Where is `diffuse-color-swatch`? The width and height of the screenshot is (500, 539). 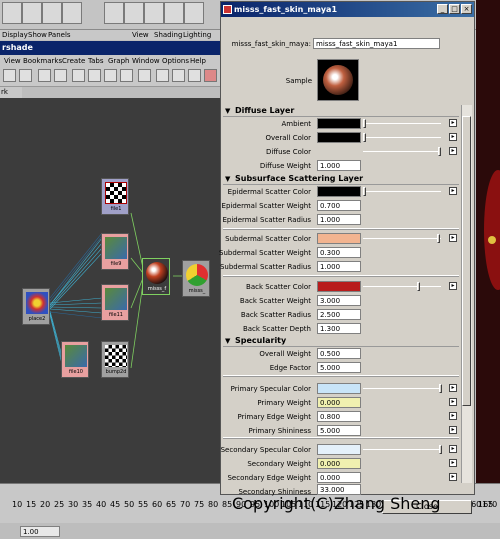
diffuse-color-swatch is located at coordinates (339, 151).